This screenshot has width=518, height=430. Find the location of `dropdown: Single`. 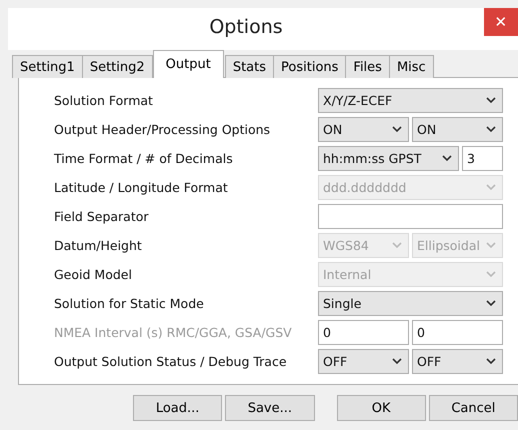

dropdown: Single is located at coordinates (410, 303).